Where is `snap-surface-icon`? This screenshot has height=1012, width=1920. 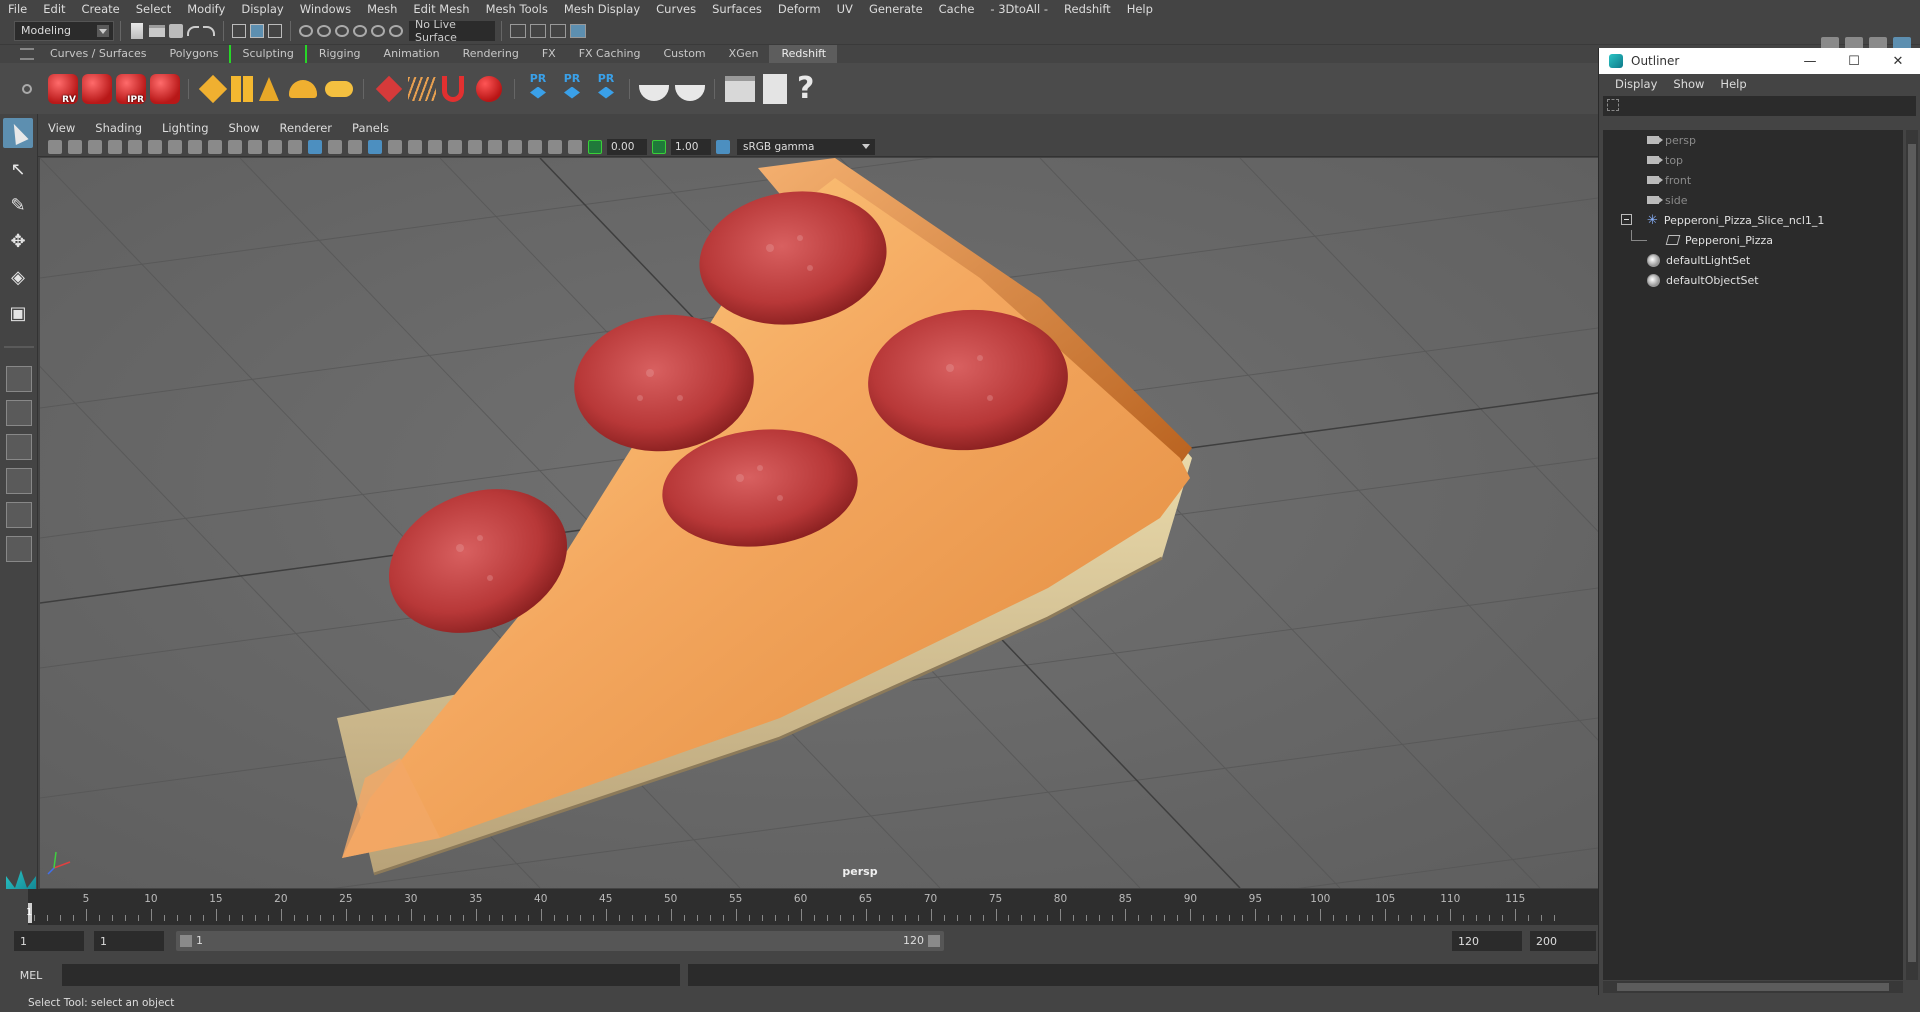 snap-surface-icon is located at coordinates (378, 30).